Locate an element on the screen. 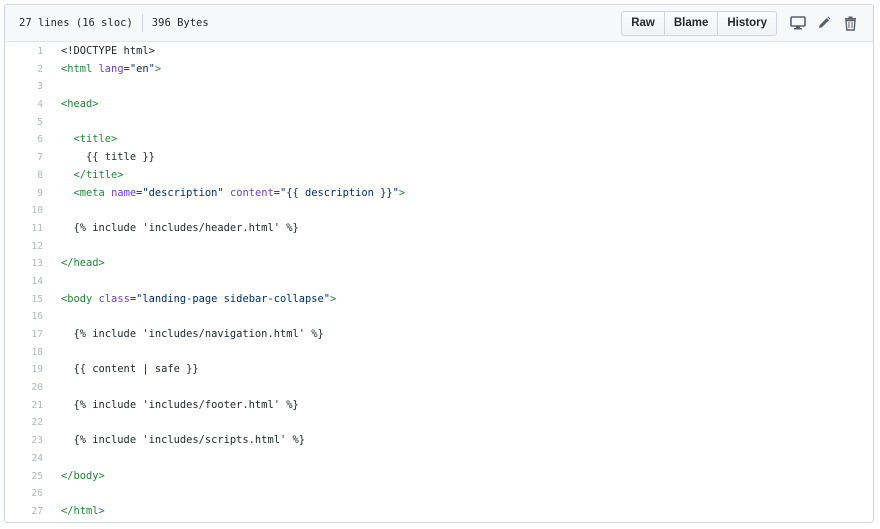 Image resolution: width=880 pixels, height=529 pixels. code-token: {% include 'includes/navigation.html' %} is located at coordinates (192, 334).